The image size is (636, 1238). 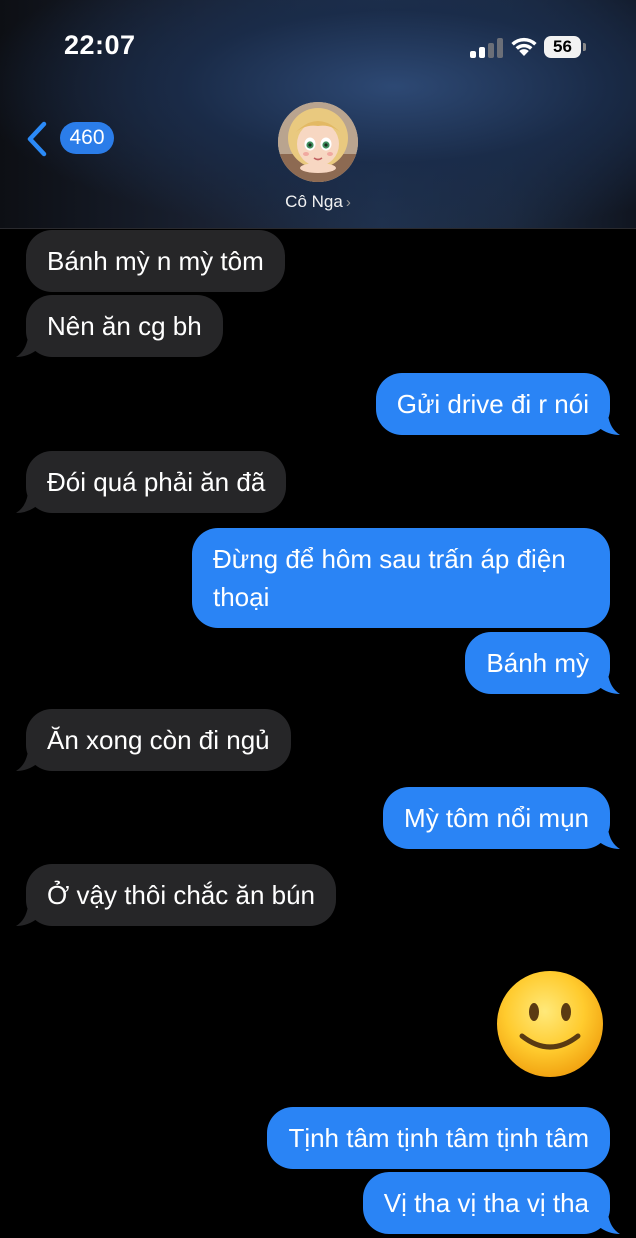 What do you see at coordinates (124, 326) in the screenshot?
I see `message-bubble-incoming: Nên ăn cg bh` at bounding box center [124, 326].